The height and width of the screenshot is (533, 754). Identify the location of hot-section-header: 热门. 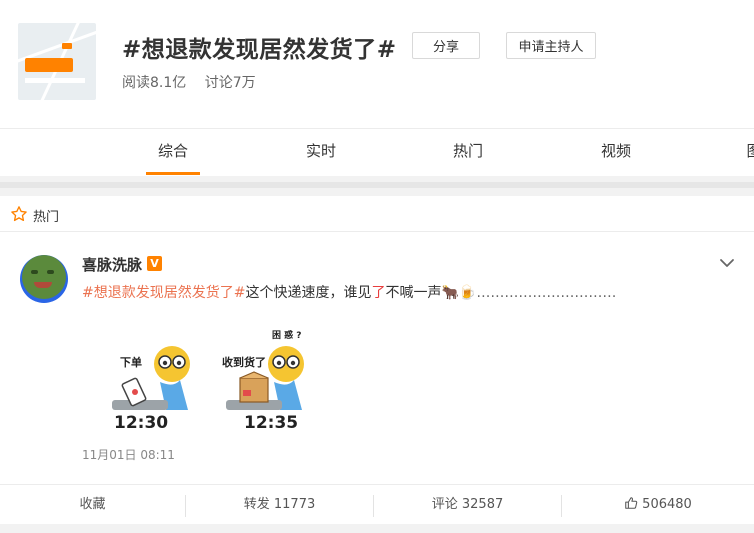
(377, 214).